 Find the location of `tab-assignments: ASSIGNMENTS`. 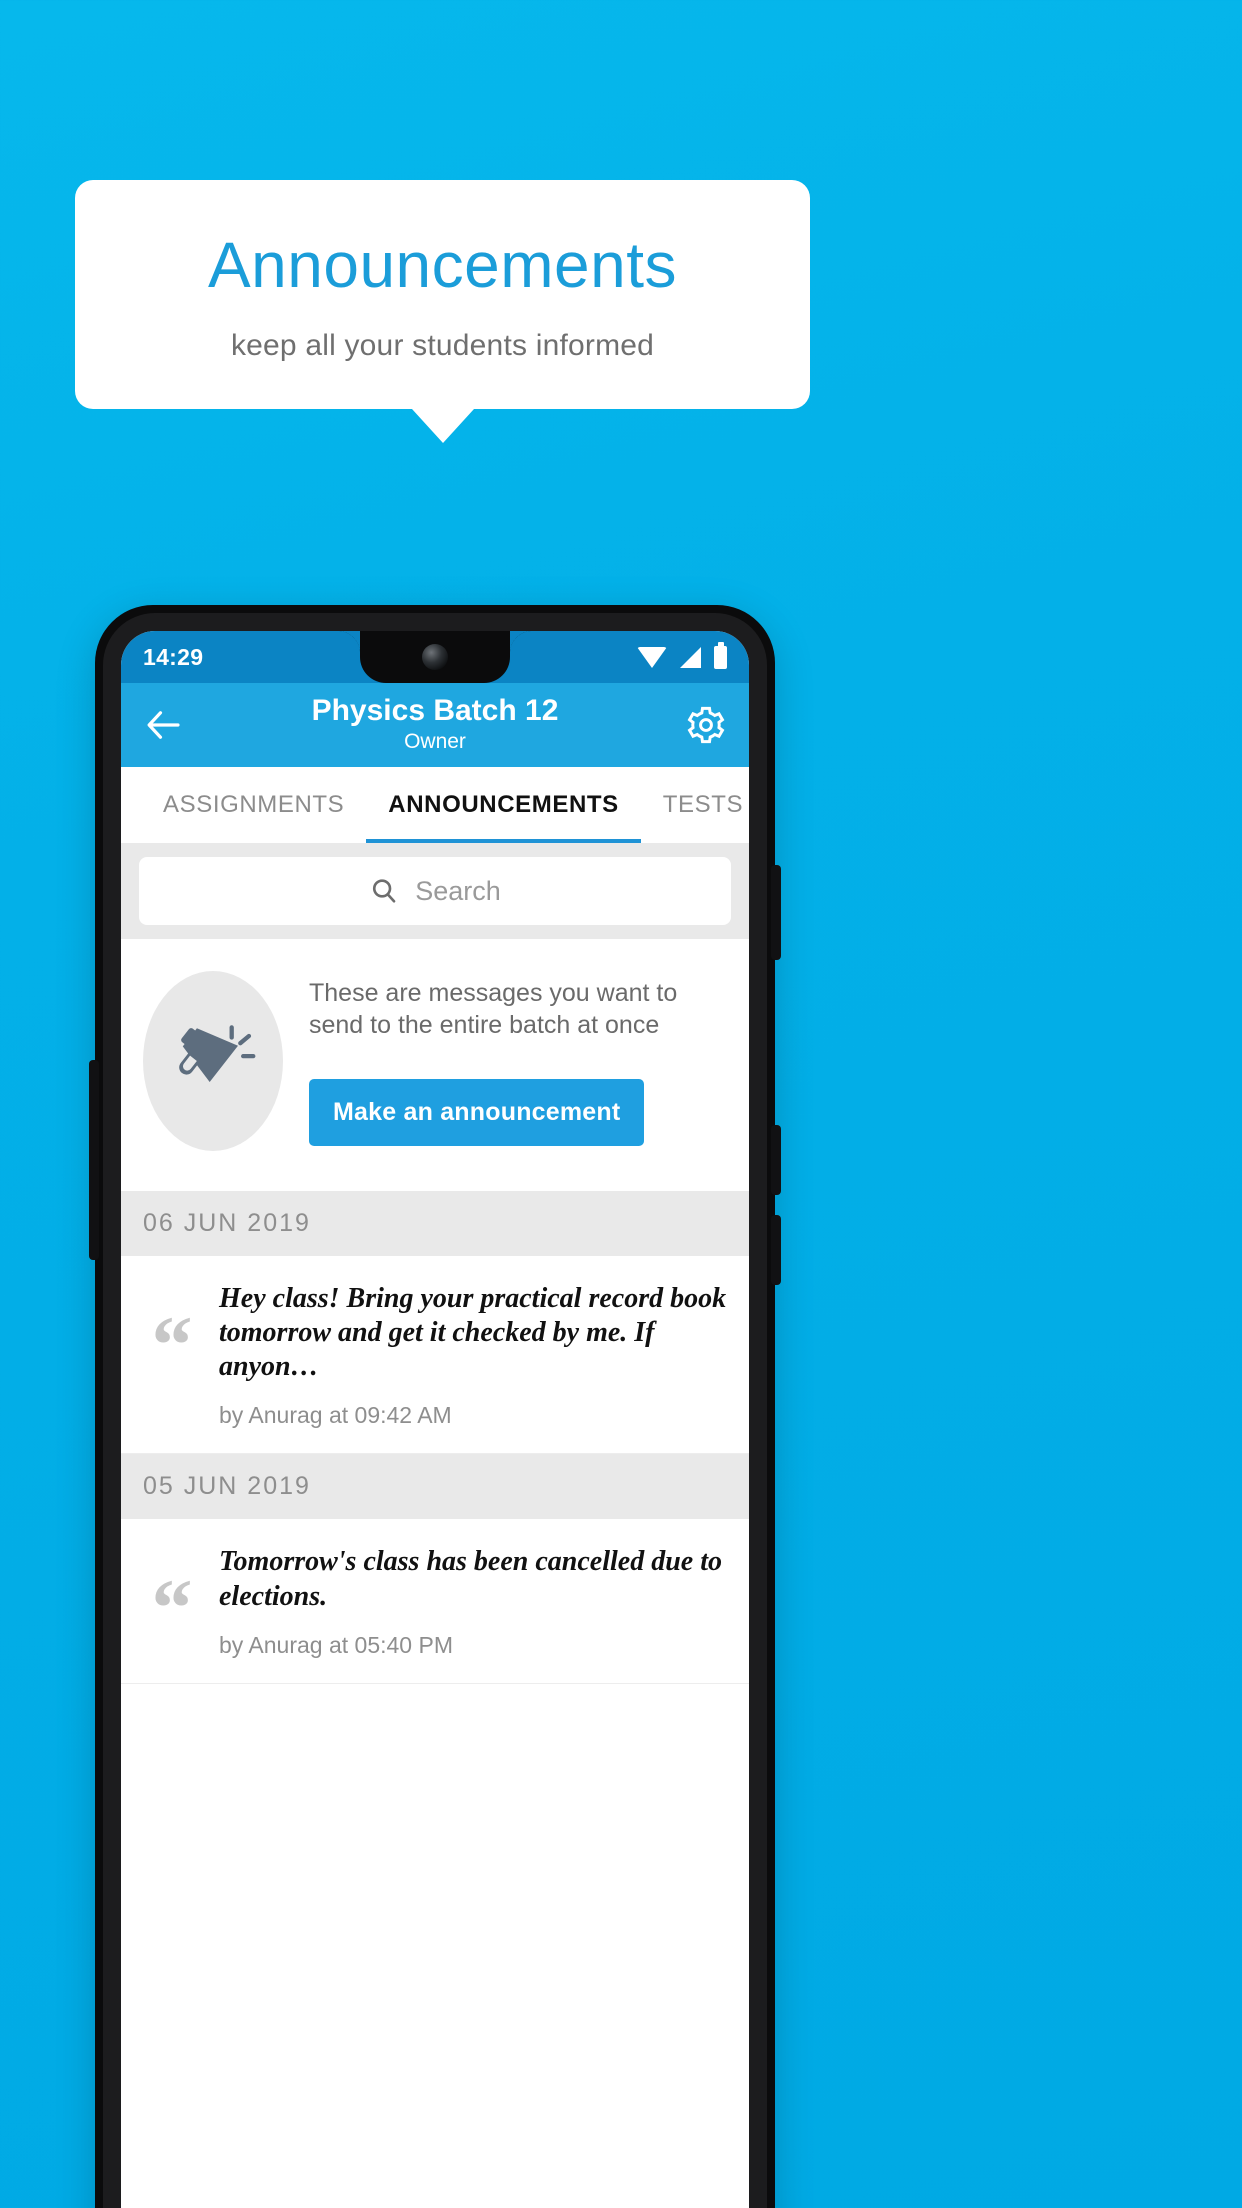

tab-assignments: ASSIGNMENTS is located at coordinates (253, 805).